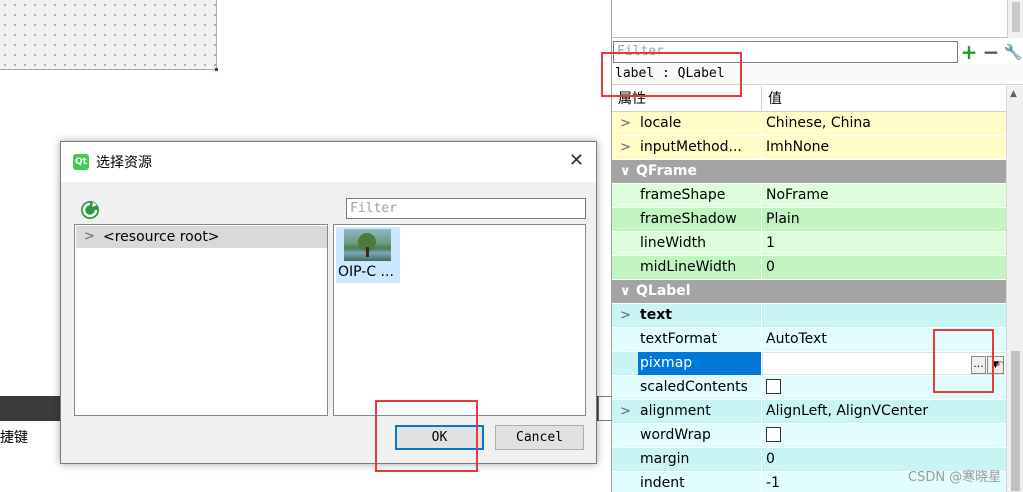 This screenshot has width=1023, height=492. Describe the element at coordinates (675, 411) in the screenshot. I see `property-name: alignment` at that location.